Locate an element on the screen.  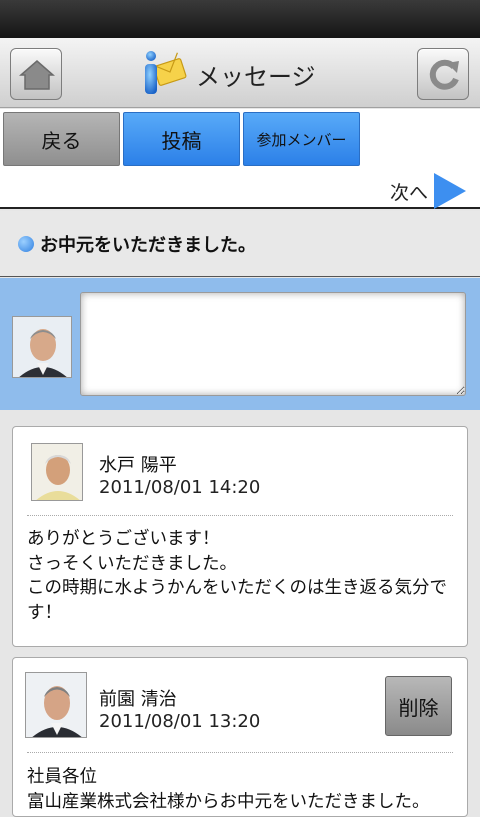
post-time: 2011/08/01 13:20 is located at coordinates (180, 721).